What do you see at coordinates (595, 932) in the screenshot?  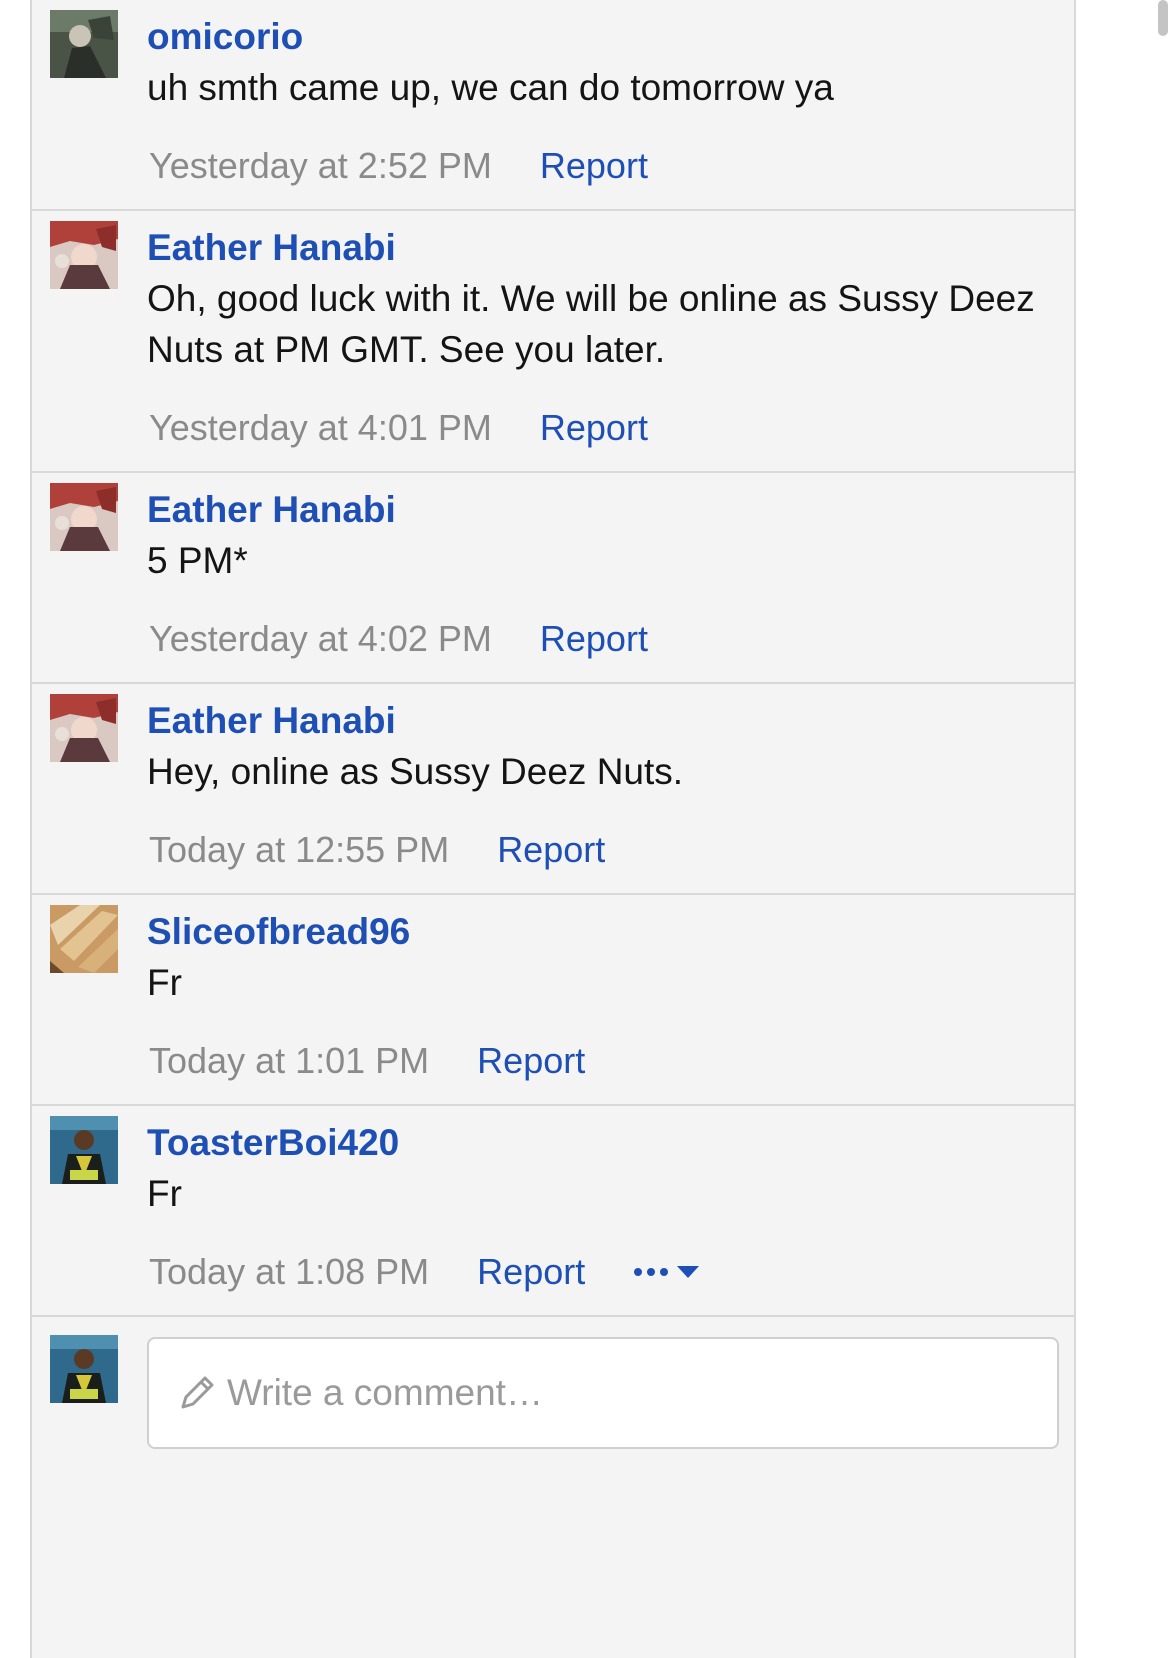 I see `comment-author: Sliceofbread96` at bounding box center [595, 932].